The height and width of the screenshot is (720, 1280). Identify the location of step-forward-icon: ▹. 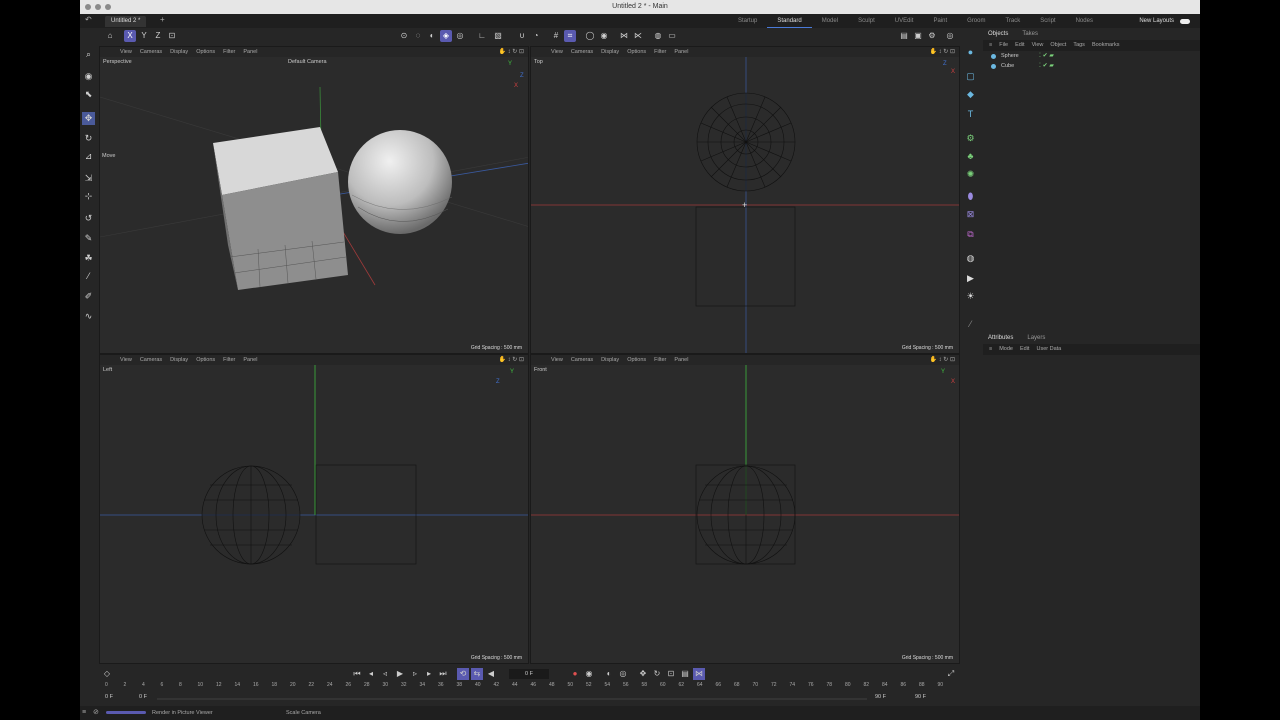
(415, 674).